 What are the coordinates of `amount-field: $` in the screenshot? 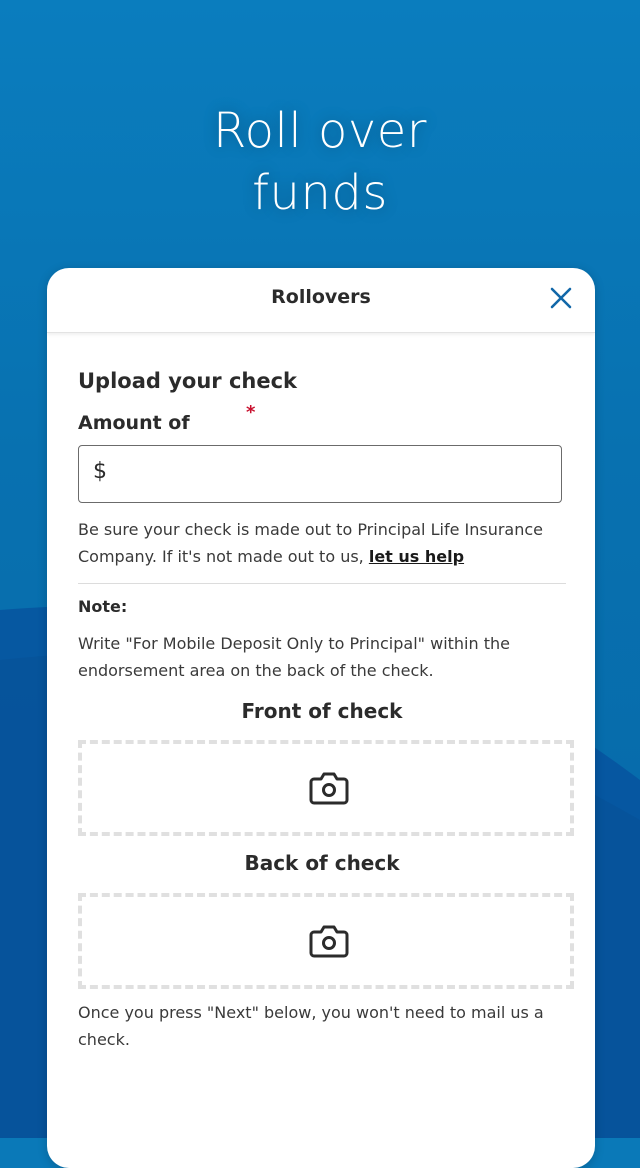 It's located at (320, 474).